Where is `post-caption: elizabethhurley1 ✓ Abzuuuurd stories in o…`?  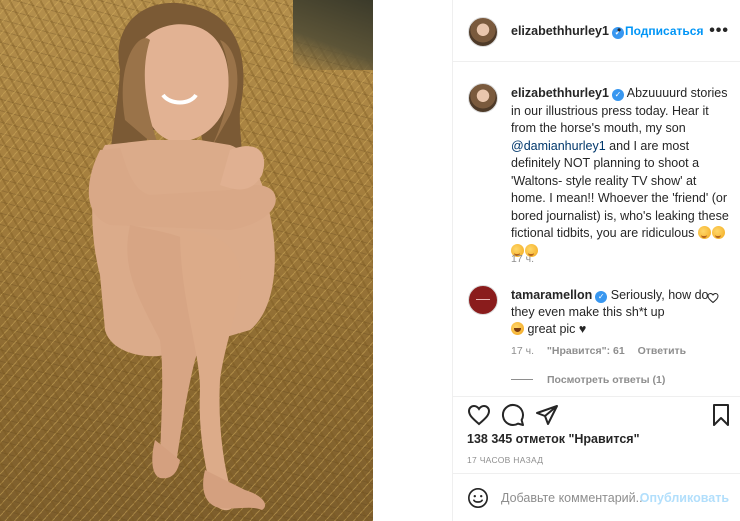 post-caption: elizabethhurley1 ✓ Abzuuuurd stories in o… is located at coordinates (622, 172).